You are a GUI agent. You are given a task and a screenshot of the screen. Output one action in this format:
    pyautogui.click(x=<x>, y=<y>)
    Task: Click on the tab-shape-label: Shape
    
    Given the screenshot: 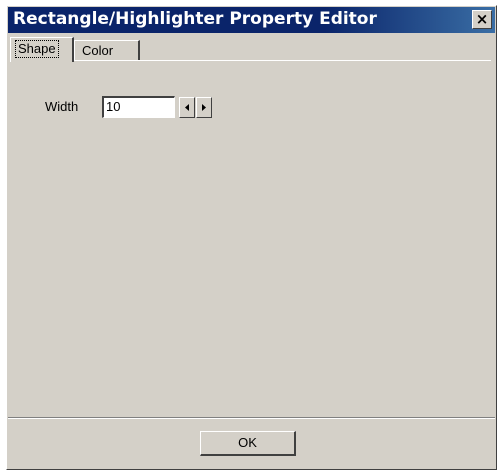 What is the action you would take?
    pyautogui.click(x=37, y=49)
    